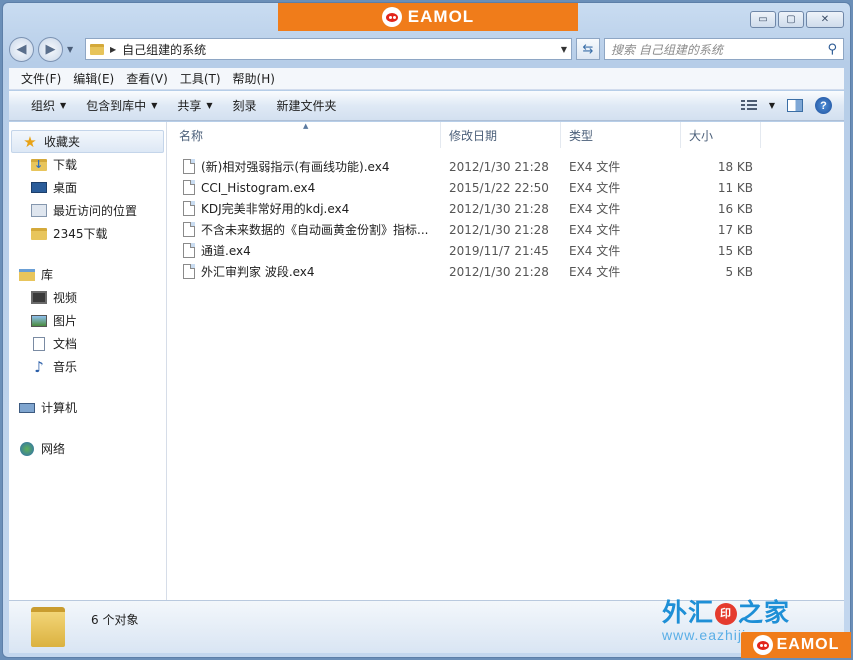  Describe the element at coordinates (200, 78) in the screenshot. I see `menu-tools: 工具(T)` at that location.